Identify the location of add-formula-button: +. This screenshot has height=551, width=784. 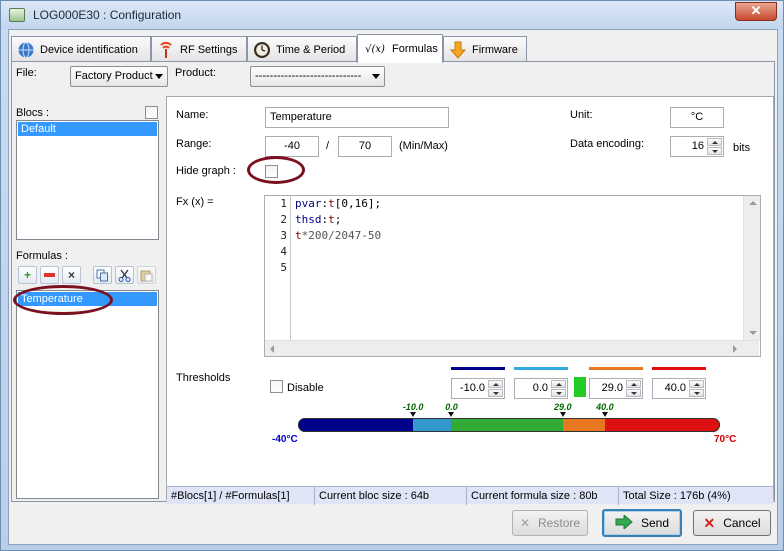
(27, 275).